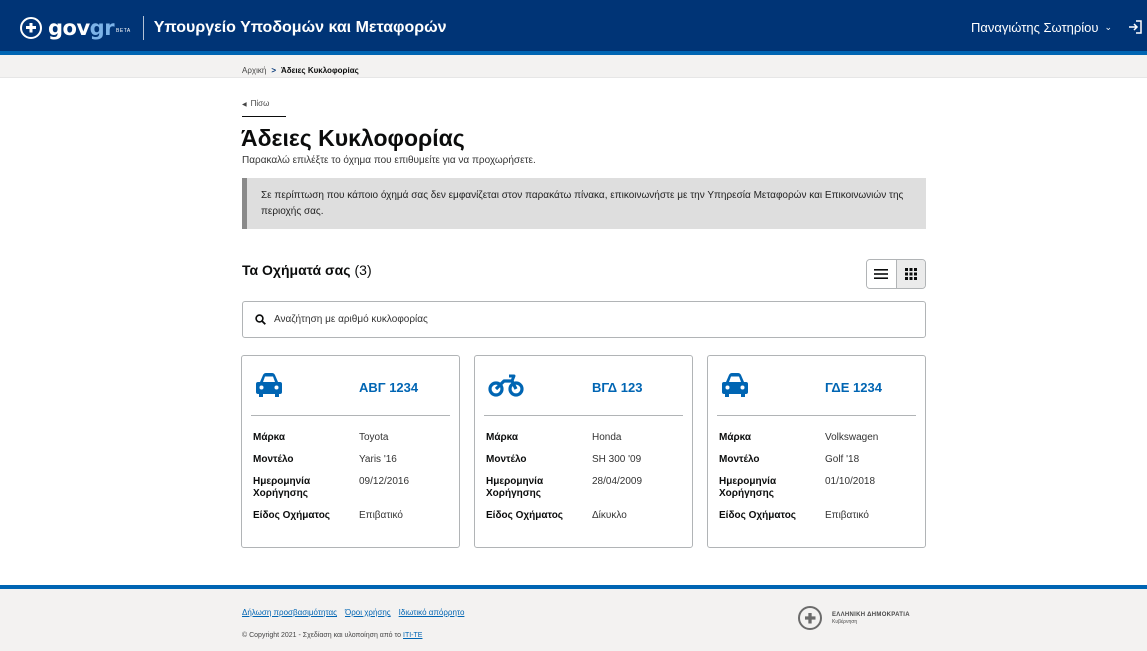  Describe the element at coordinates (1135, 27) in the screenshot. I see `logout-icon` at that location.